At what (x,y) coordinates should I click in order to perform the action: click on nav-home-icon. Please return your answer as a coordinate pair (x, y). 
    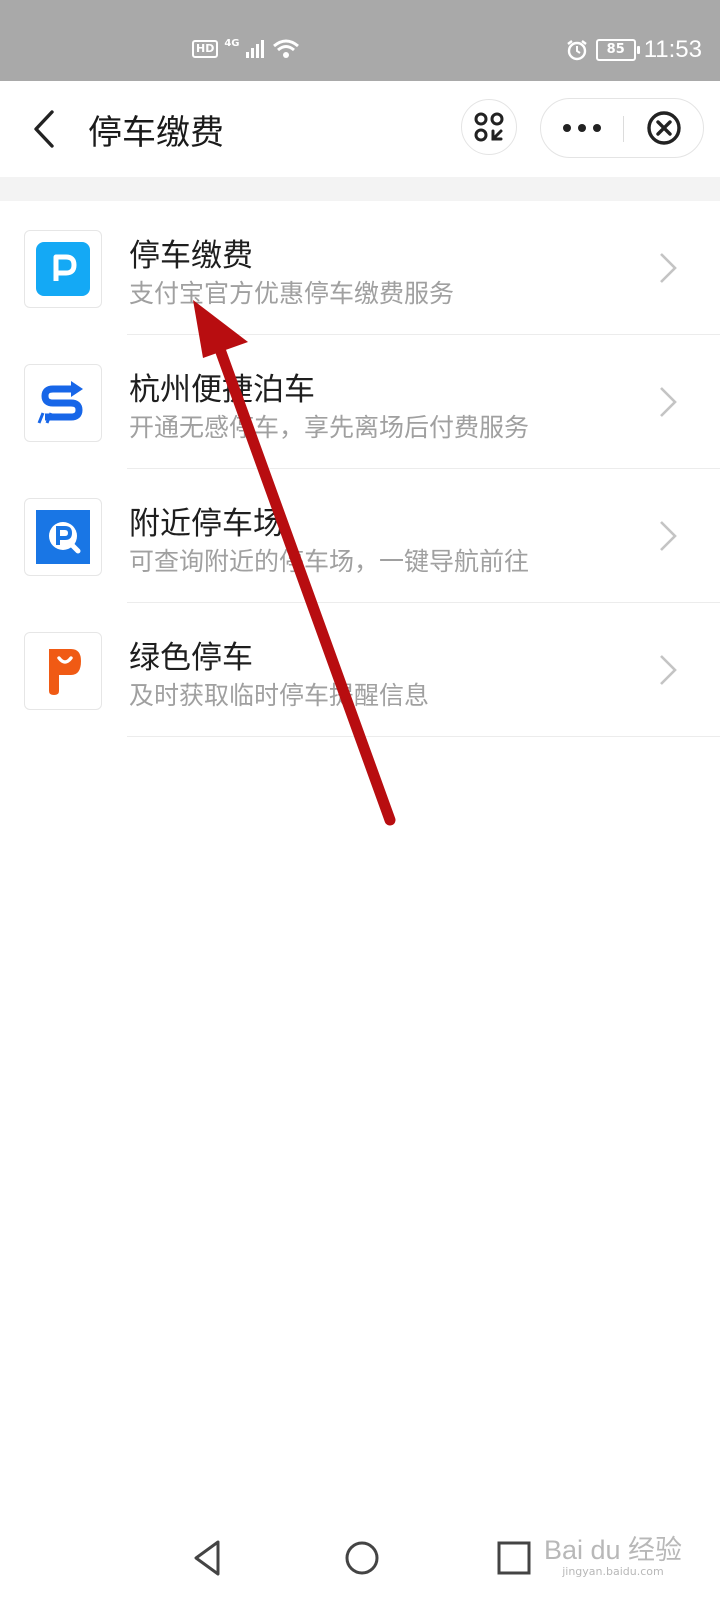
    Looking at the image, I should click on (362, 1558).